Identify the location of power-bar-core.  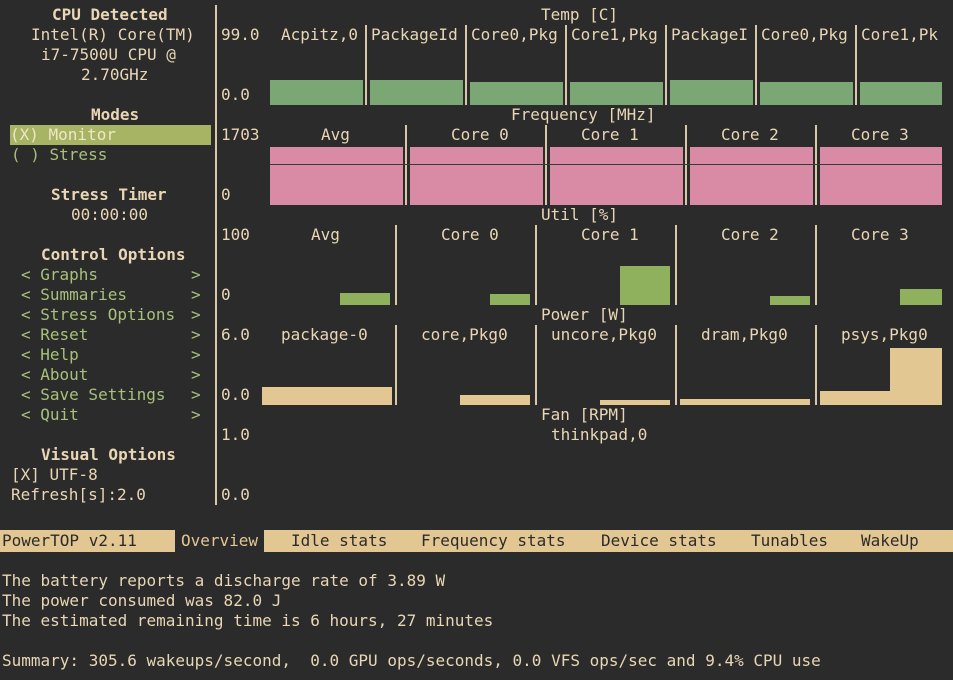
(495, 400).